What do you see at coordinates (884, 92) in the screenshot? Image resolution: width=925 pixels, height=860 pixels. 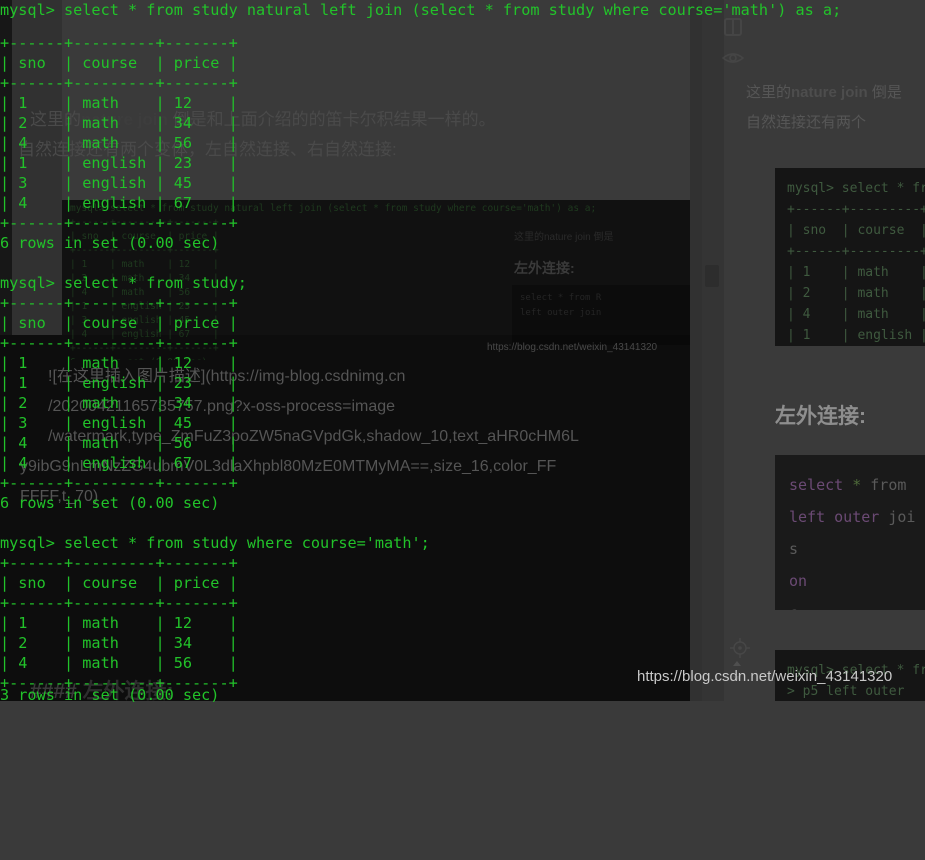 I see `preview-paragraph-1-post: 倒是` at bounding box center [884, 92].